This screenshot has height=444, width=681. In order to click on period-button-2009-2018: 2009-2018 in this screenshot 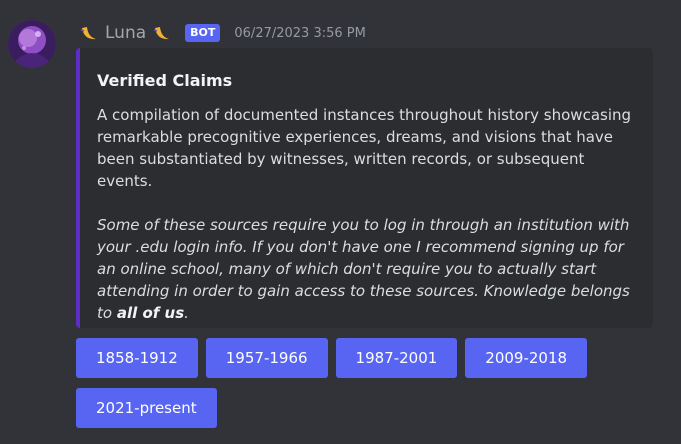, I will do `click(526, 358)`.